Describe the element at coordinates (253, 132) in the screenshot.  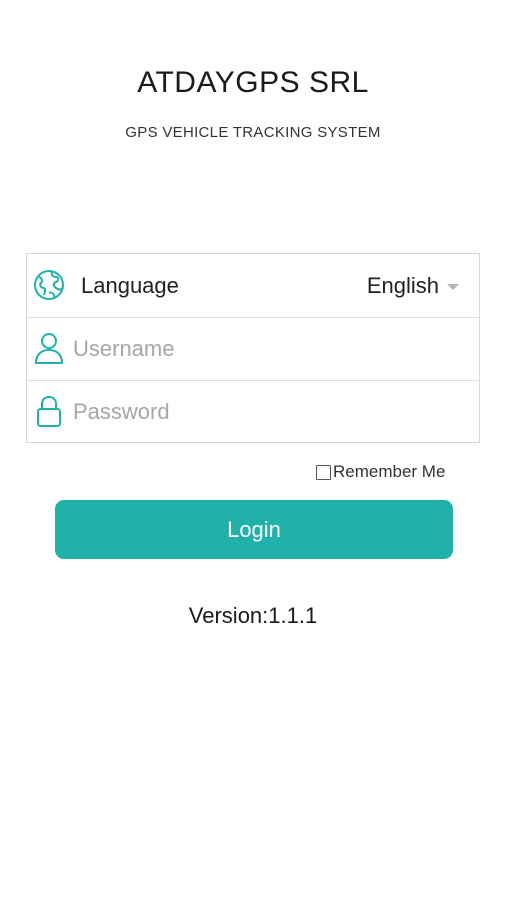
I see `app-subtitle: GPS VEHICLE TRACKING SYSTEM` at that location.